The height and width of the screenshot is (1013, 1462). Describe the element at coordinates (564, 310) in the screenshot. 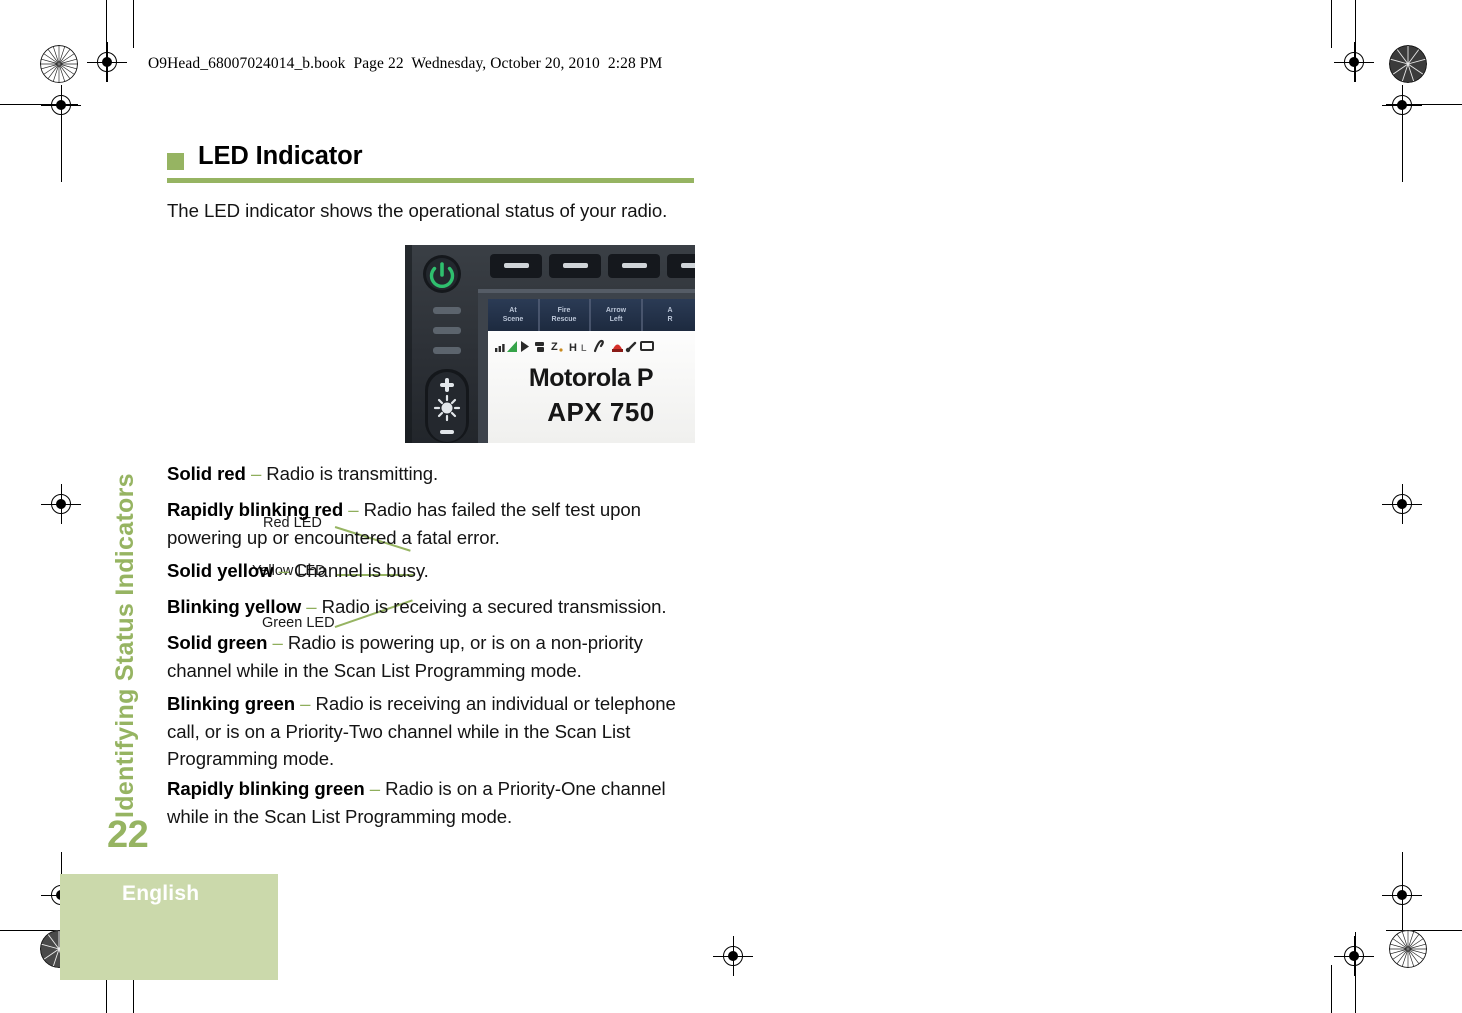

I see `svg-text: Fire` at that location.